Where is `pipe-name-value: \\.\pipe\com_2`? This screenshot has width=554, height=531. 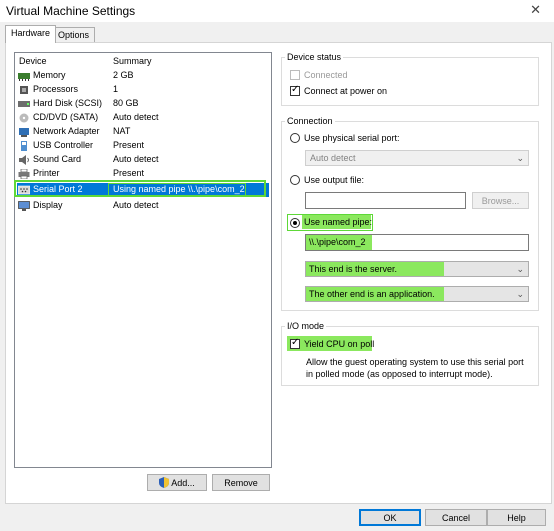 pipe-name-value: \\.\pipe\com_2 is located at coordinates (337, 242).